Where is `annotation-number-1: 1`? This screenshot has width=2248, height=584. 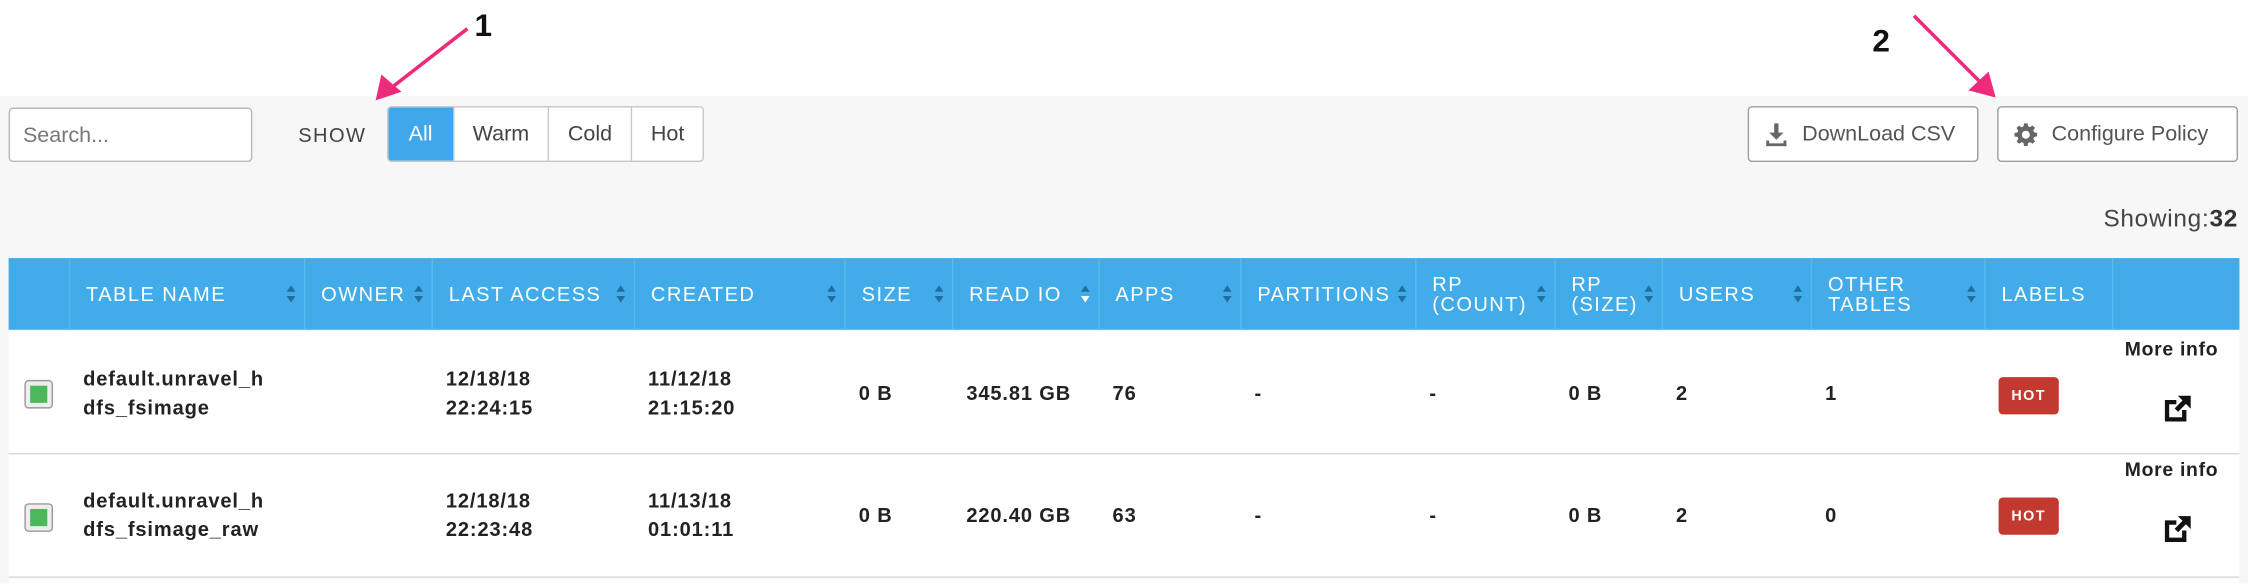 annotation-number-1: 1 is located at coordinates (483, 25).